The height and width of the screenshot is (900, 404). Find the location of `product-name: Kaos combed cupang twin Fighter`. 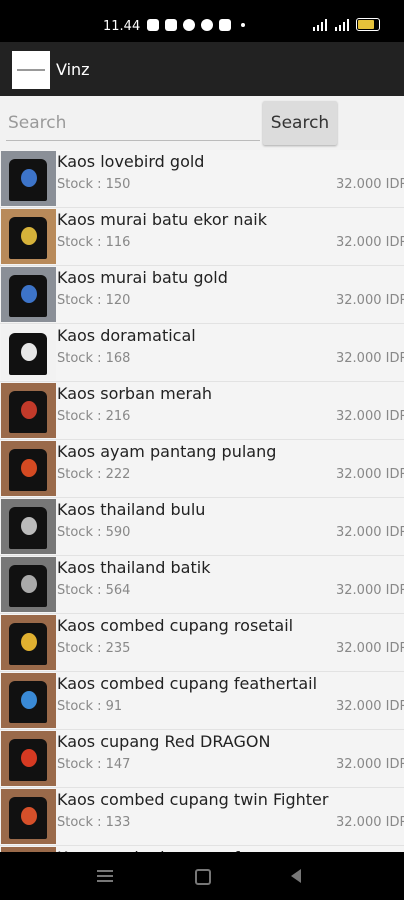

product-name: Kaos combed cupang twin Fighter is located at coordinates (193, 799).